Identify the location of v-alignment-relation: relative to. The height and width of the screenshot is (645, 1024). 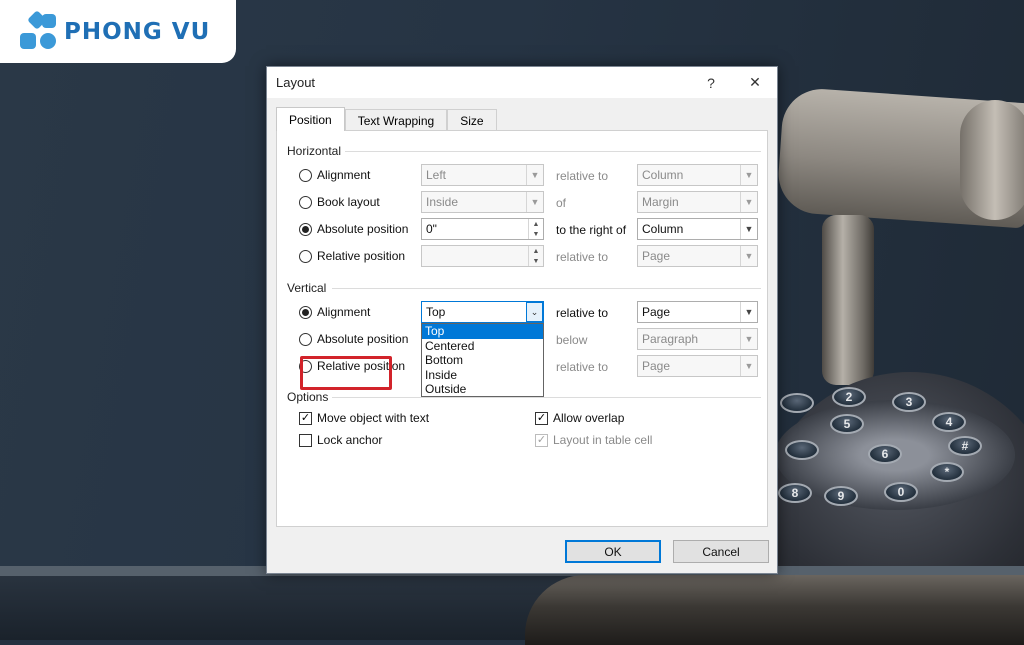
(582, 313).